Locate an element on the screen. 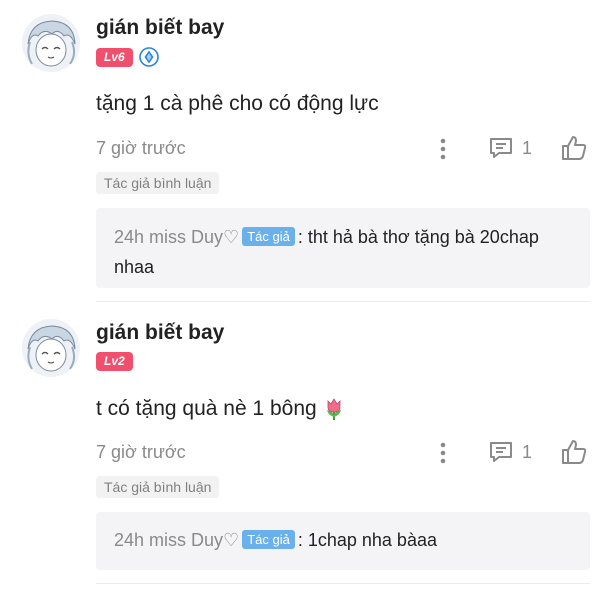 The image size is (615, 600). tulip-icon is located at coordinates (333, 409).